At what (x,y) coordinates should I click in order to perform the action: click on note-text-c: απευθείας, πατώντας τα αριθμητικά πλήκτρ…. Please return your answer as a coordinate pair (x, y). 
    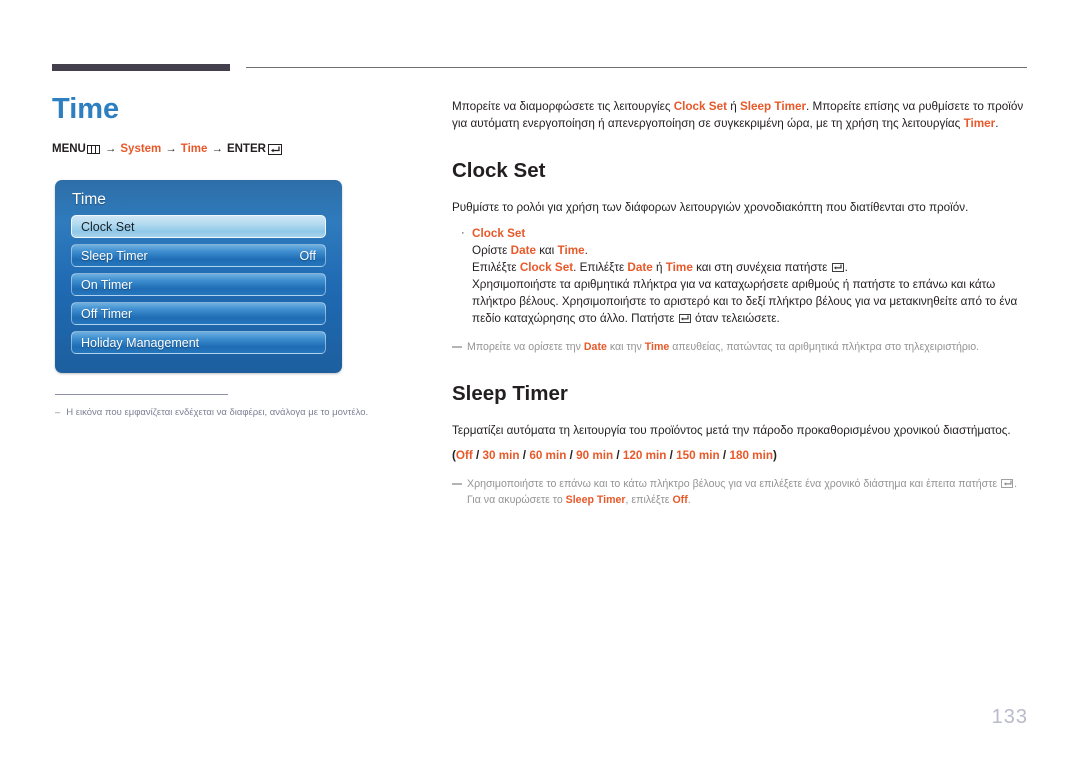
    Looking at the image, I should click on (824, 347).